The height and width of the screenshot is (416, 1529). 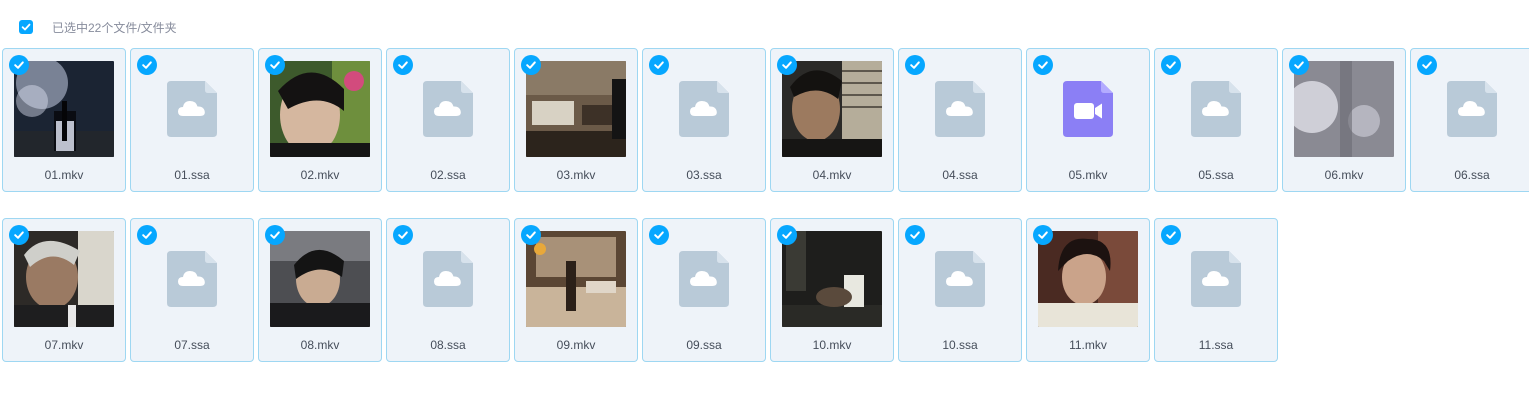 What do you see at coordinates (1472, 175) in the screenshot?
I see `file-name-label: 06.ssa` at bounding box center [1472, 175].